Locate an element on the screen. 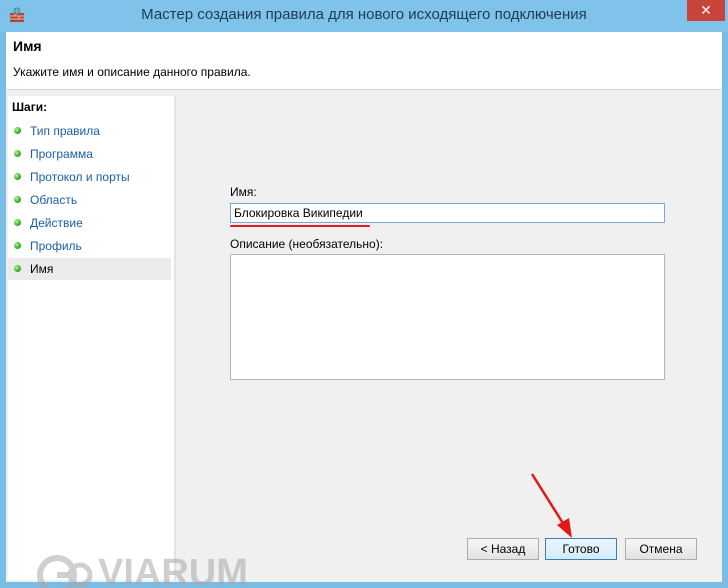 The width and height of the screenshot is (728, 588). watermark-text: VIARUM is located at coordinates (173, 570).